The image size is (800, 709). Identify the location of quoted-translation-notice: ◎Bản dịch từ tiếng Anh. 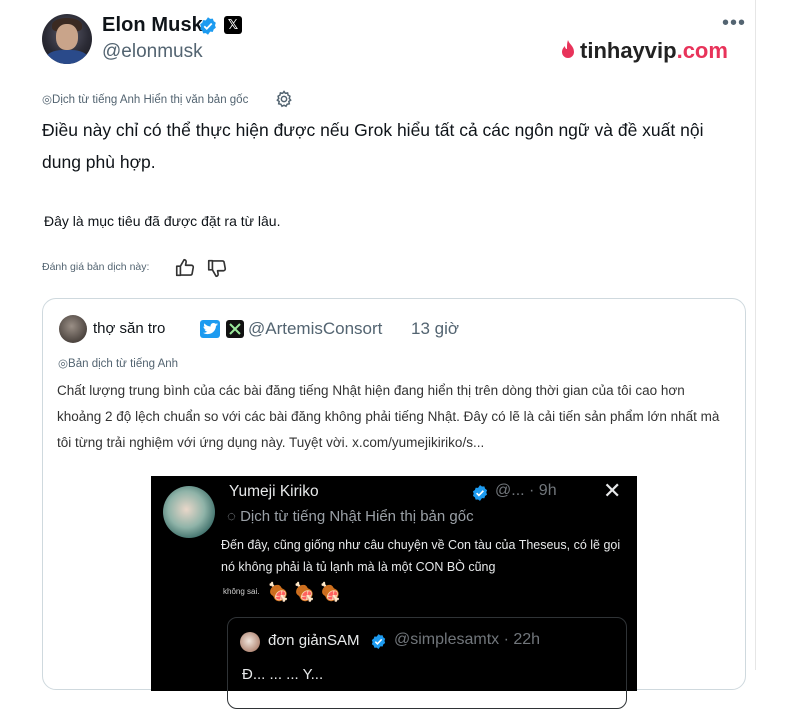
(118, 364).